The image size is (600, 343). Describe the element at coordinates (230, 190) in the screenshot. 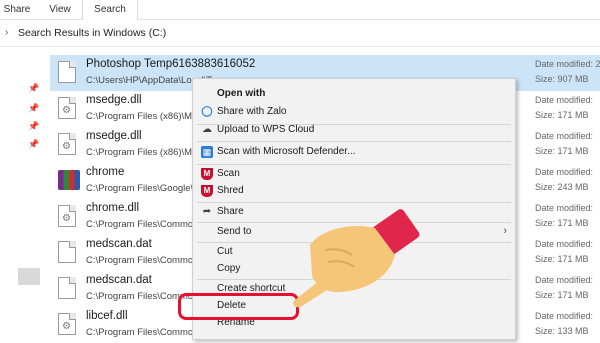

I see `menu-label: Shred` at that location.